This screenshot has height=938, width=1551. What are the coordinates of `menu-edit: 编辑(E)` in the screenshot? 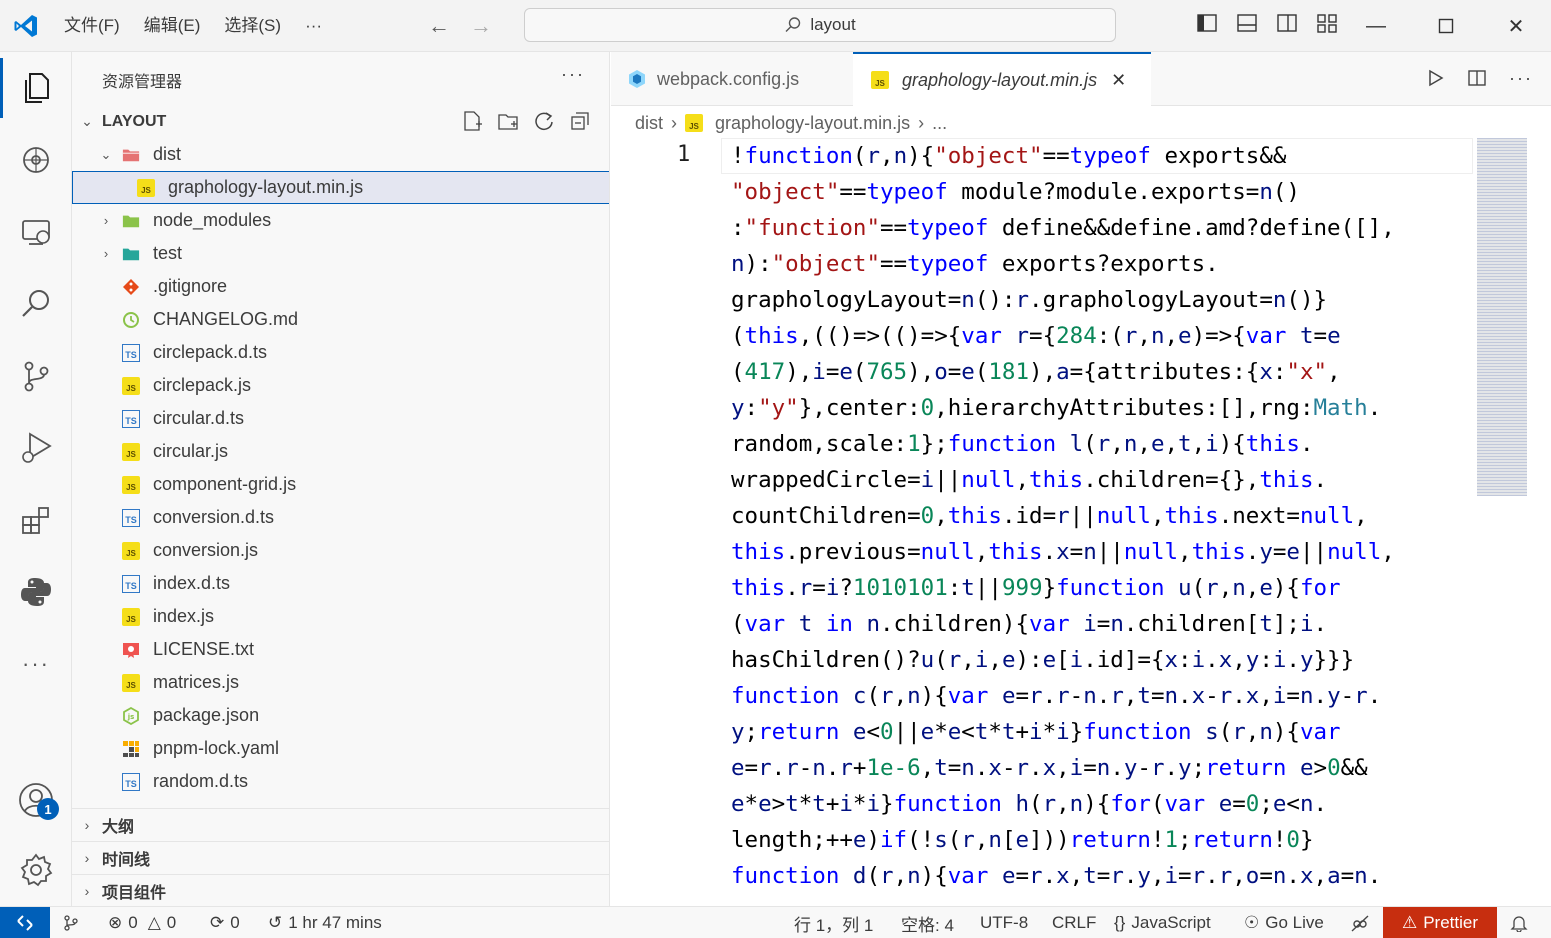 It's located at (172, 26).